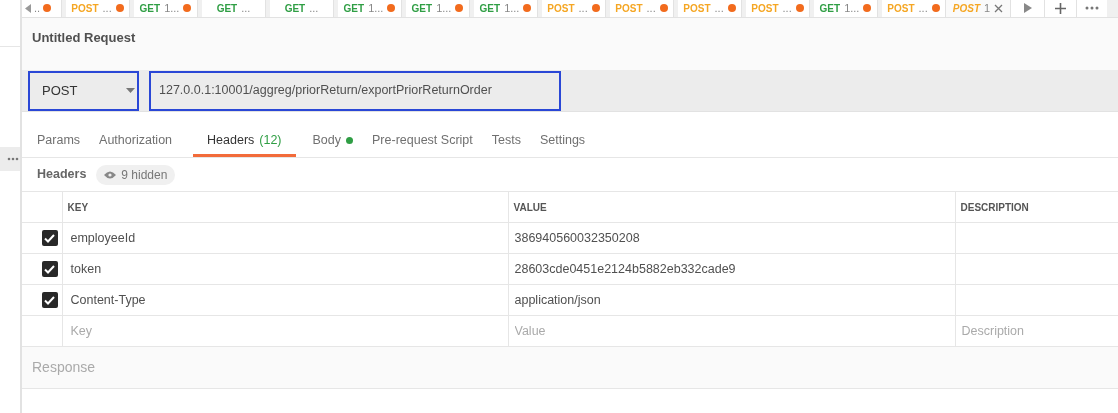  What do you see at coordinates (355, 90) in the screenshot?
I see `url-field: 127.0.0.1:10001/aggreg/priorReturn/exportPriorReturnOrder` at bounding box center [355, 90].